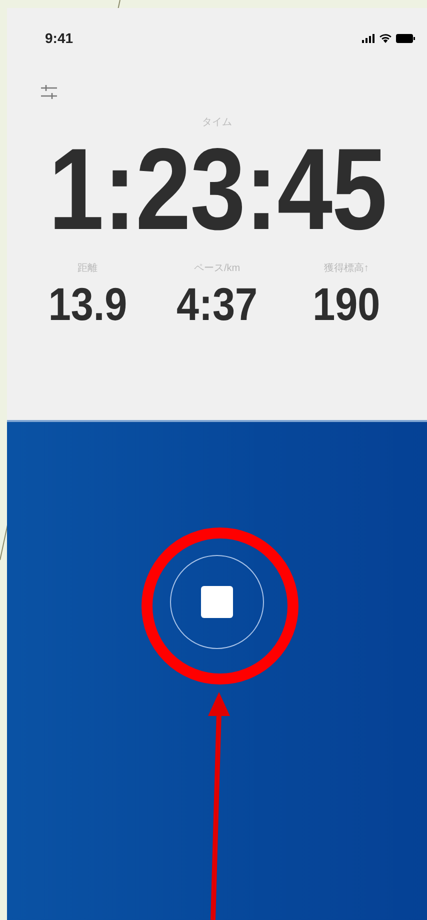 The width and height of the screenshot is (427, 920). Describe the element at coordinates (405, 38) in the screenshot. I see `battery-icon` at that location.